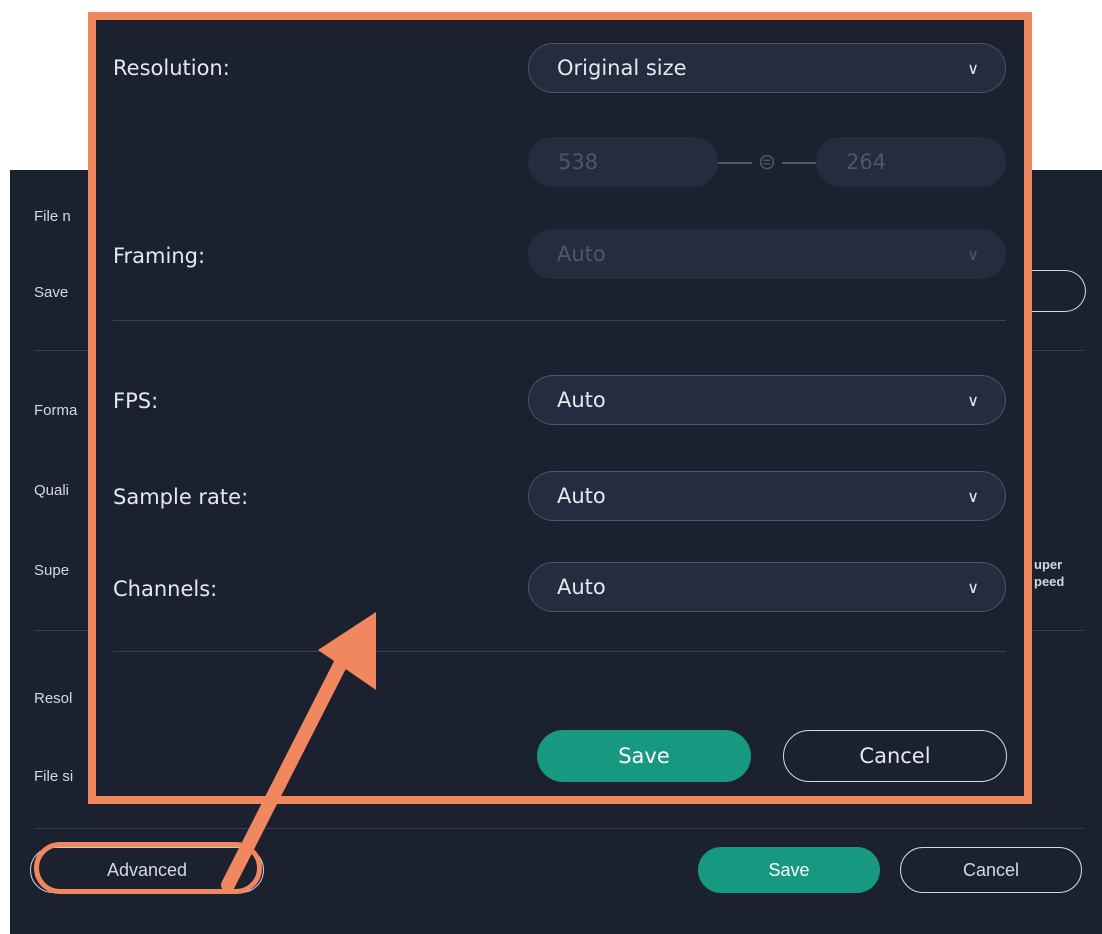 Image resolution: width=1102 pixels, height=934 pixels. I want to click on link-icon: ⊜, so click(767, 163).